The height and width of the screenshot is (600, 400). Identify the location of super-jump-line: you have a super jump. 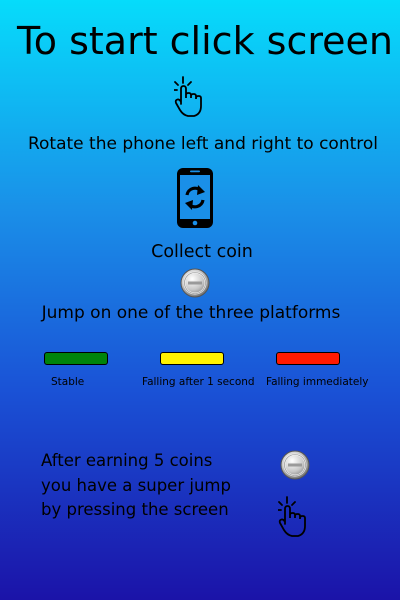
(136, 485).